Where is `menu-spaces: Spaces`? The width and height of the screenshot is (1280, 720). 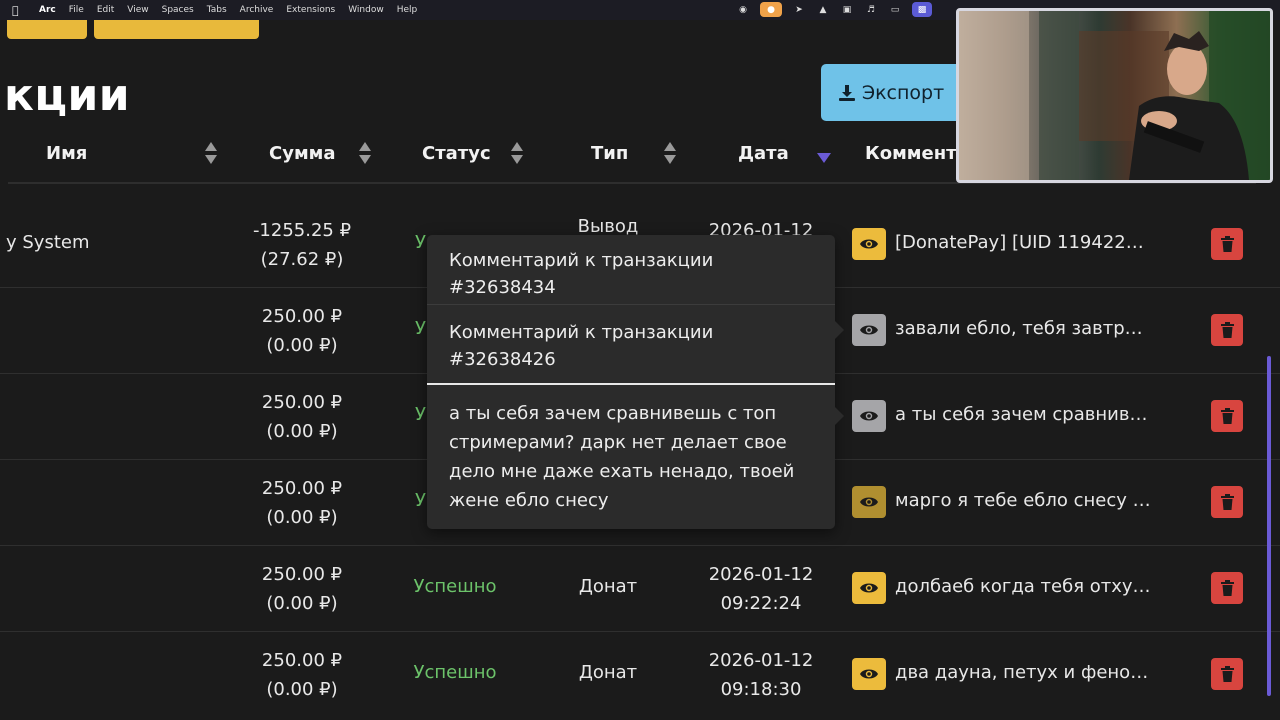 menu-spaces: Spaces is located at coordinates (178, 10).